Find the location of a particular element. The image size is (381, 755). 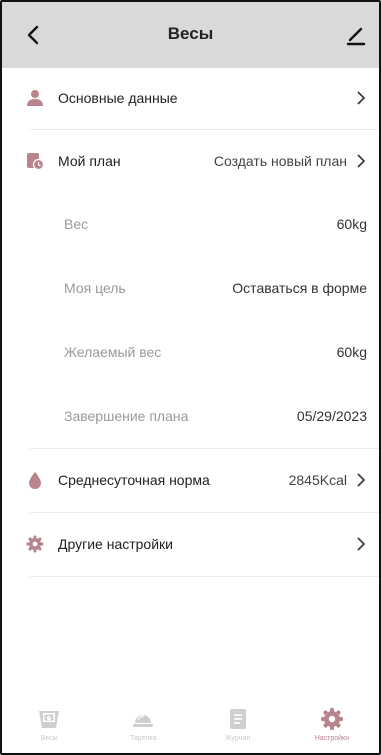

daily-norm-value: 2845Kcal is located at coordinates (317, 480).